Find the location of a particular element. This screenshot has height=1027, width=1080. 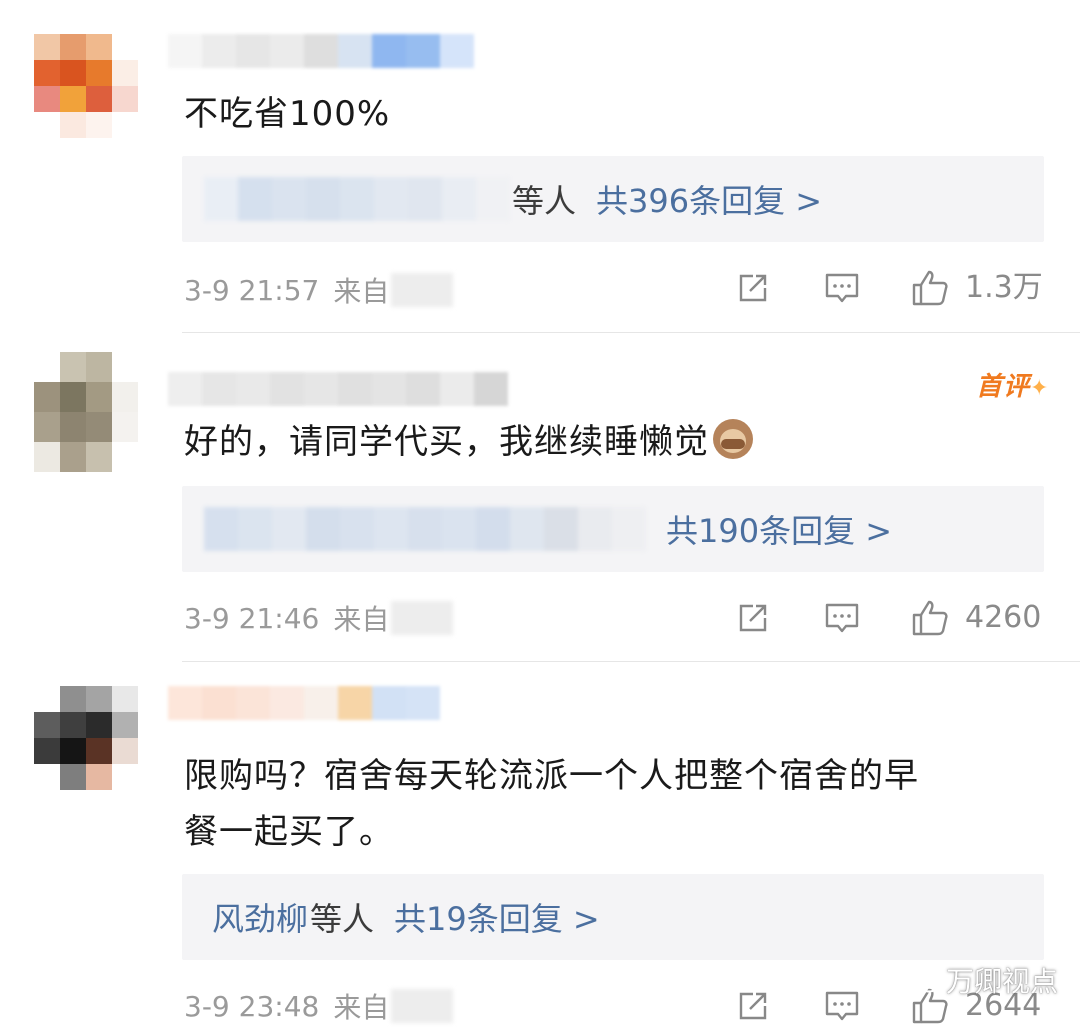

reply-user-link: 风劲柳 is located at coordinates (260, 917).